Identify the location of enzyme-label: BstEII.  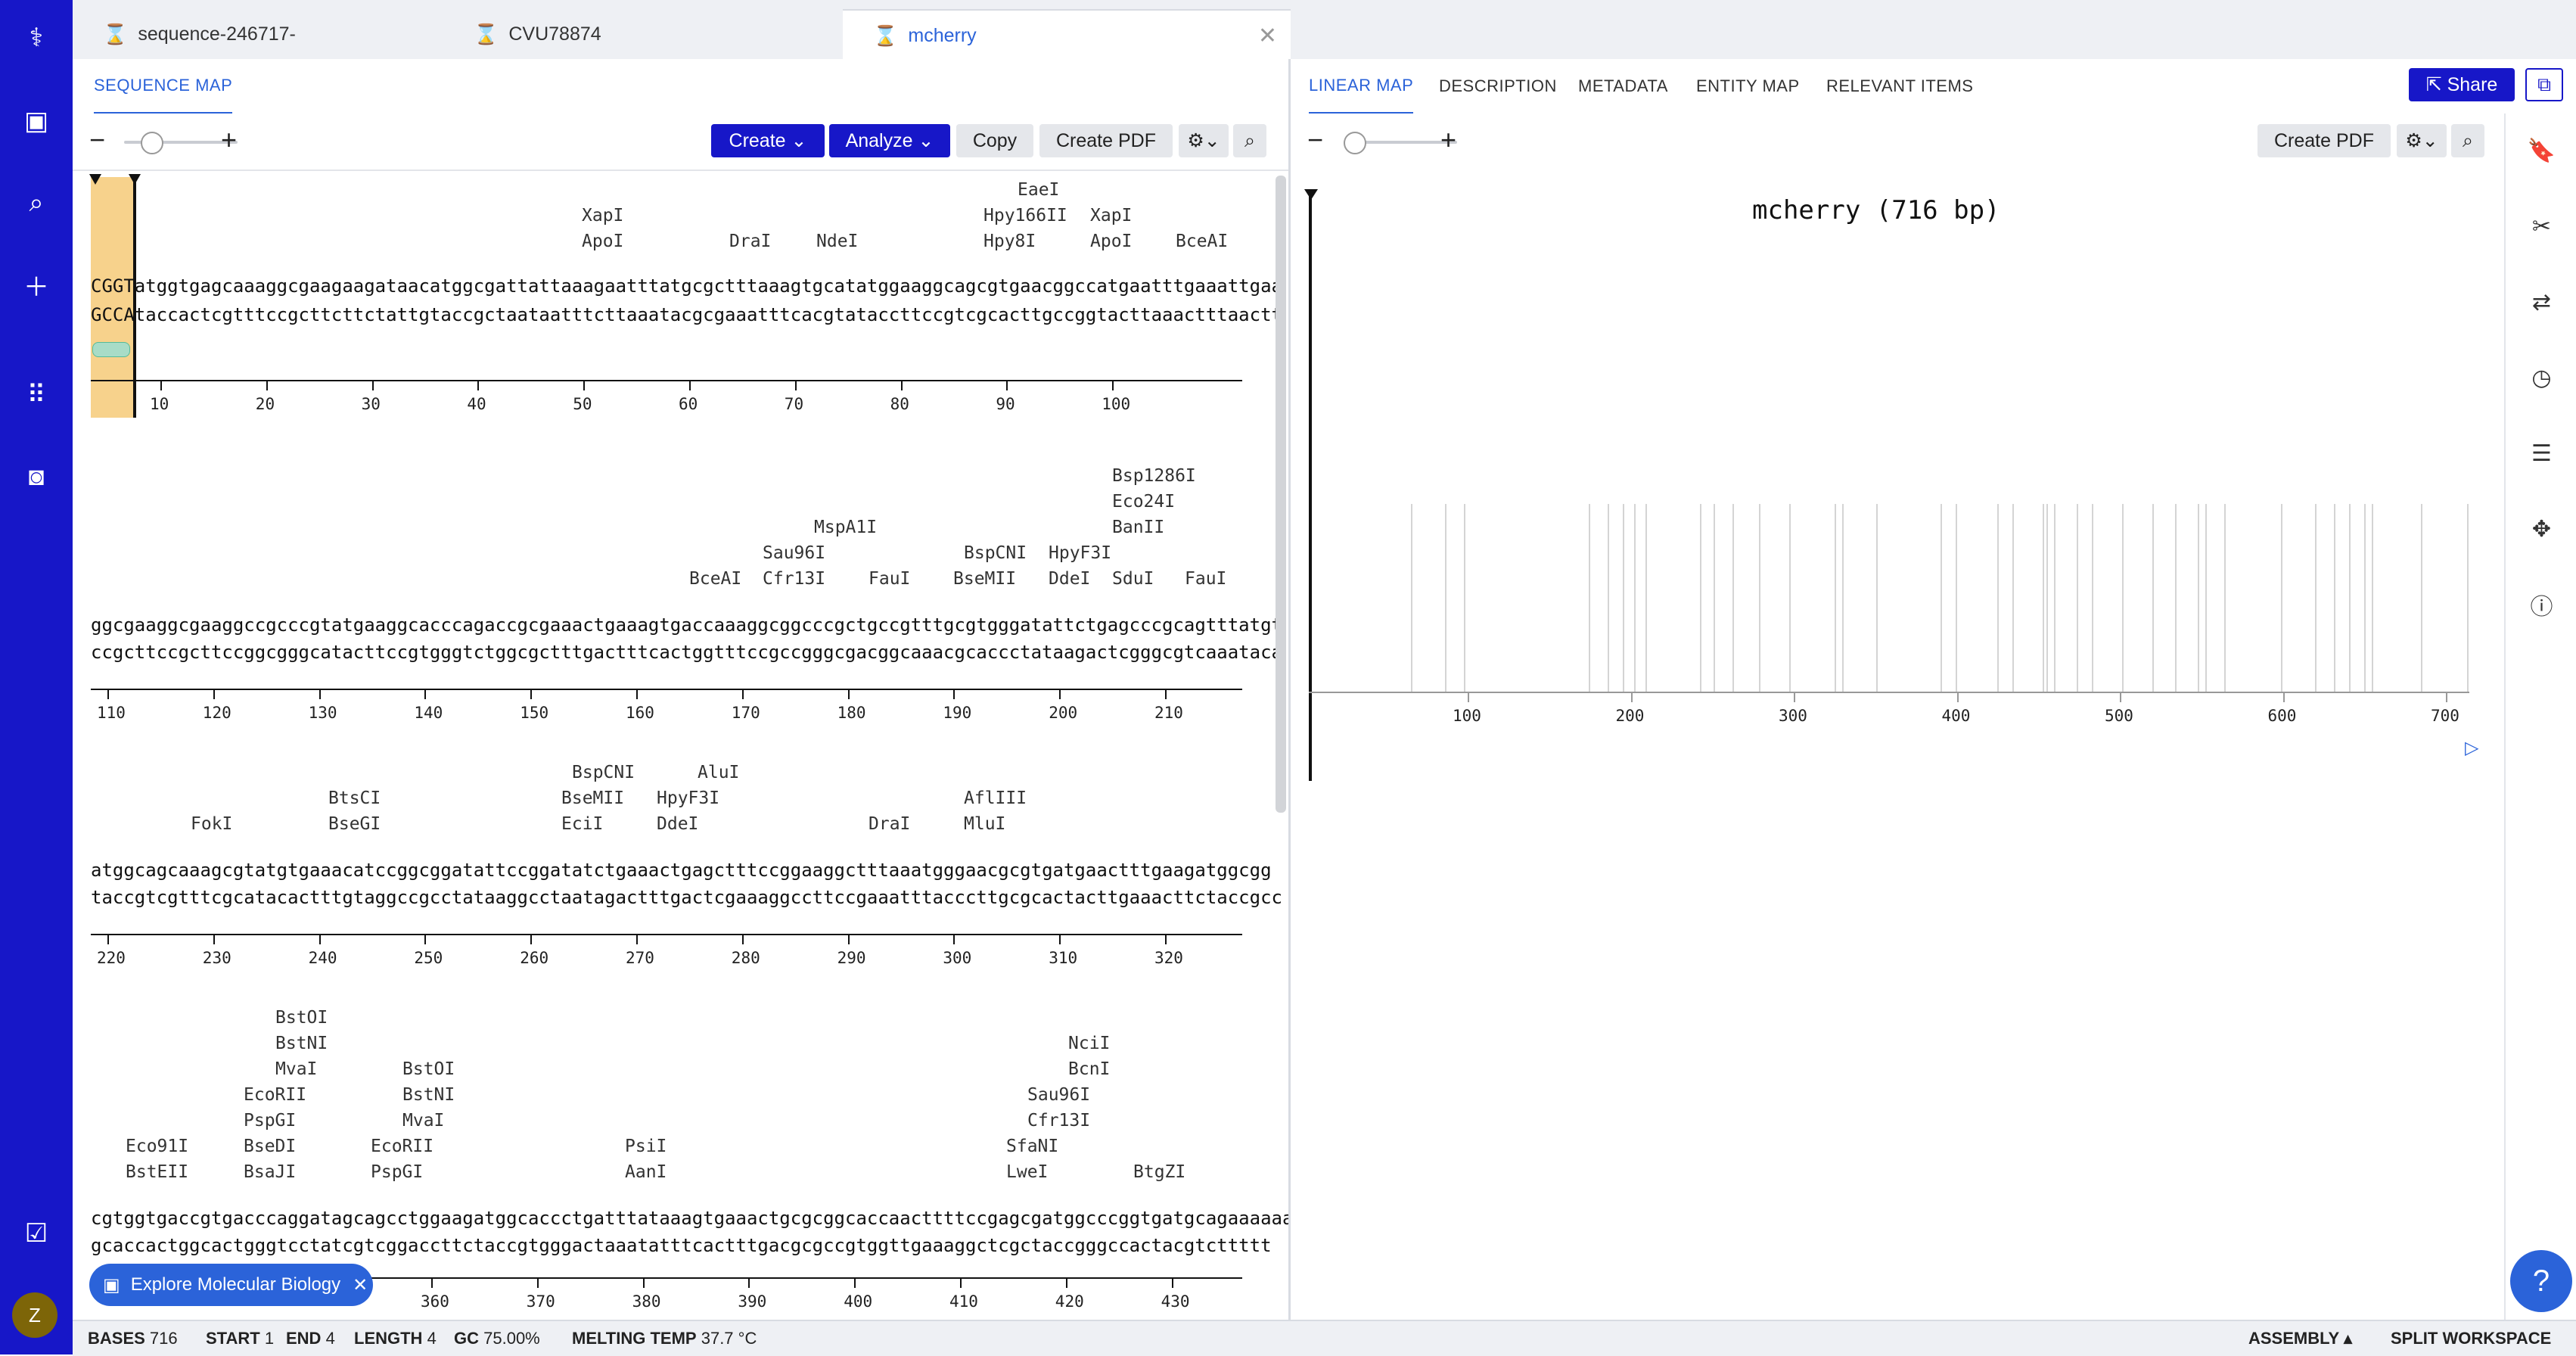
(157, 1172).